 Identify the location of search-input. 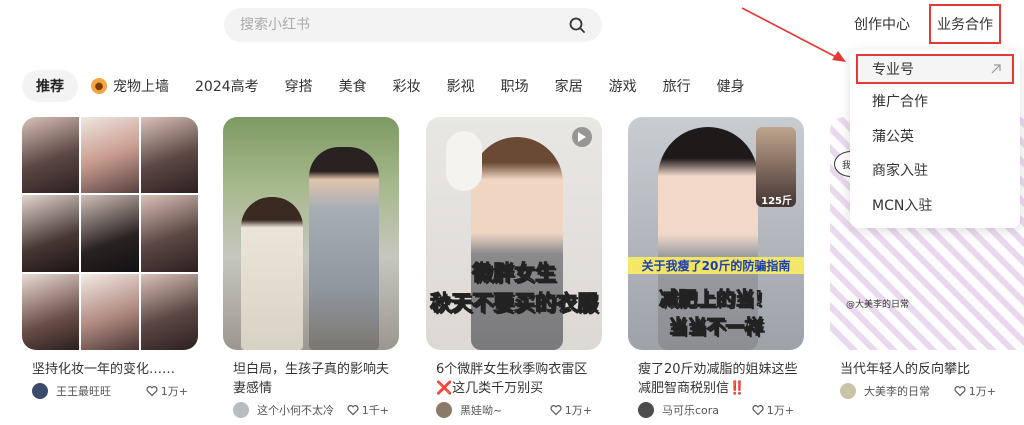
(404, 25).